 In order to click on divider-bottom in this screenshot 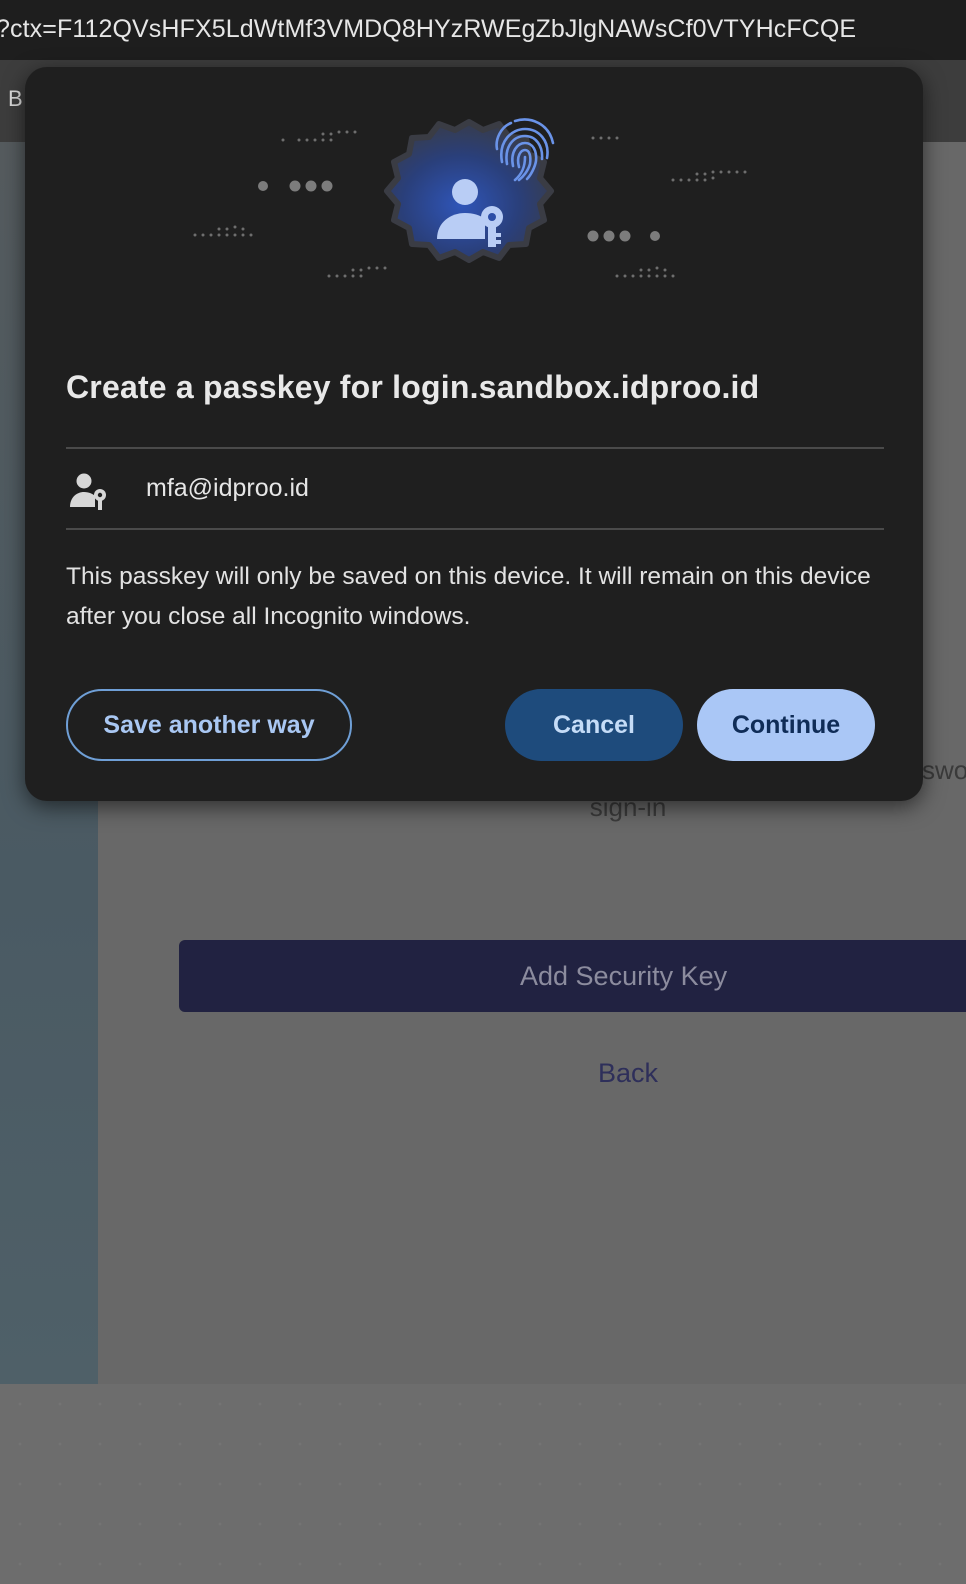, I will do `click(475, 529)`.